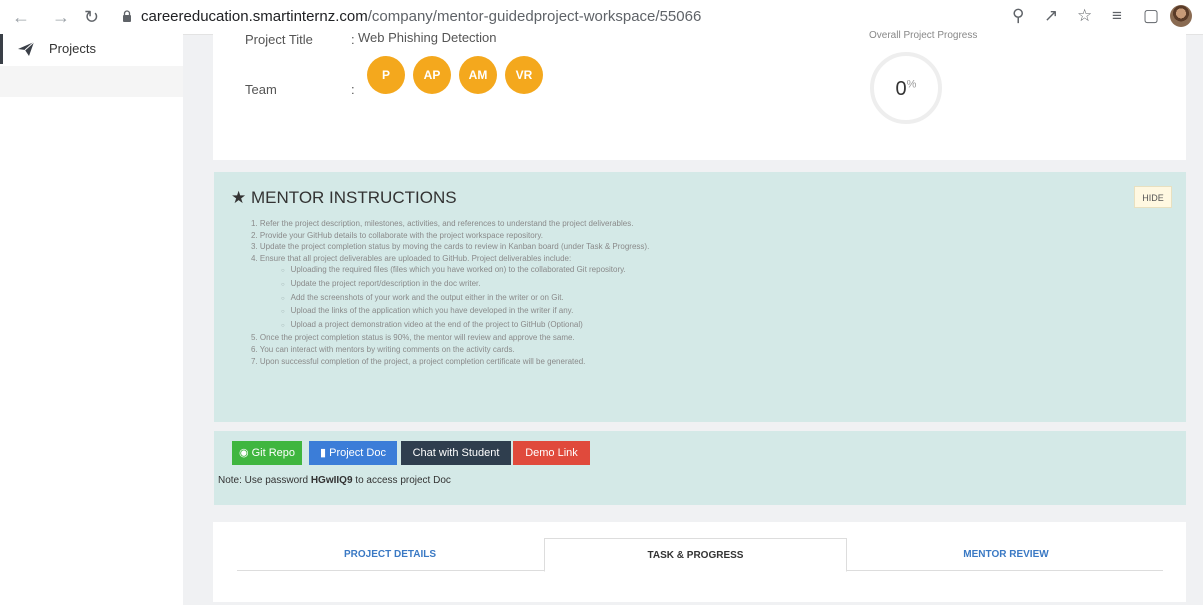 Image resolution: width=1203 pixels, height=605 pixels. I want to click on lock-icon, so click(127, 16).